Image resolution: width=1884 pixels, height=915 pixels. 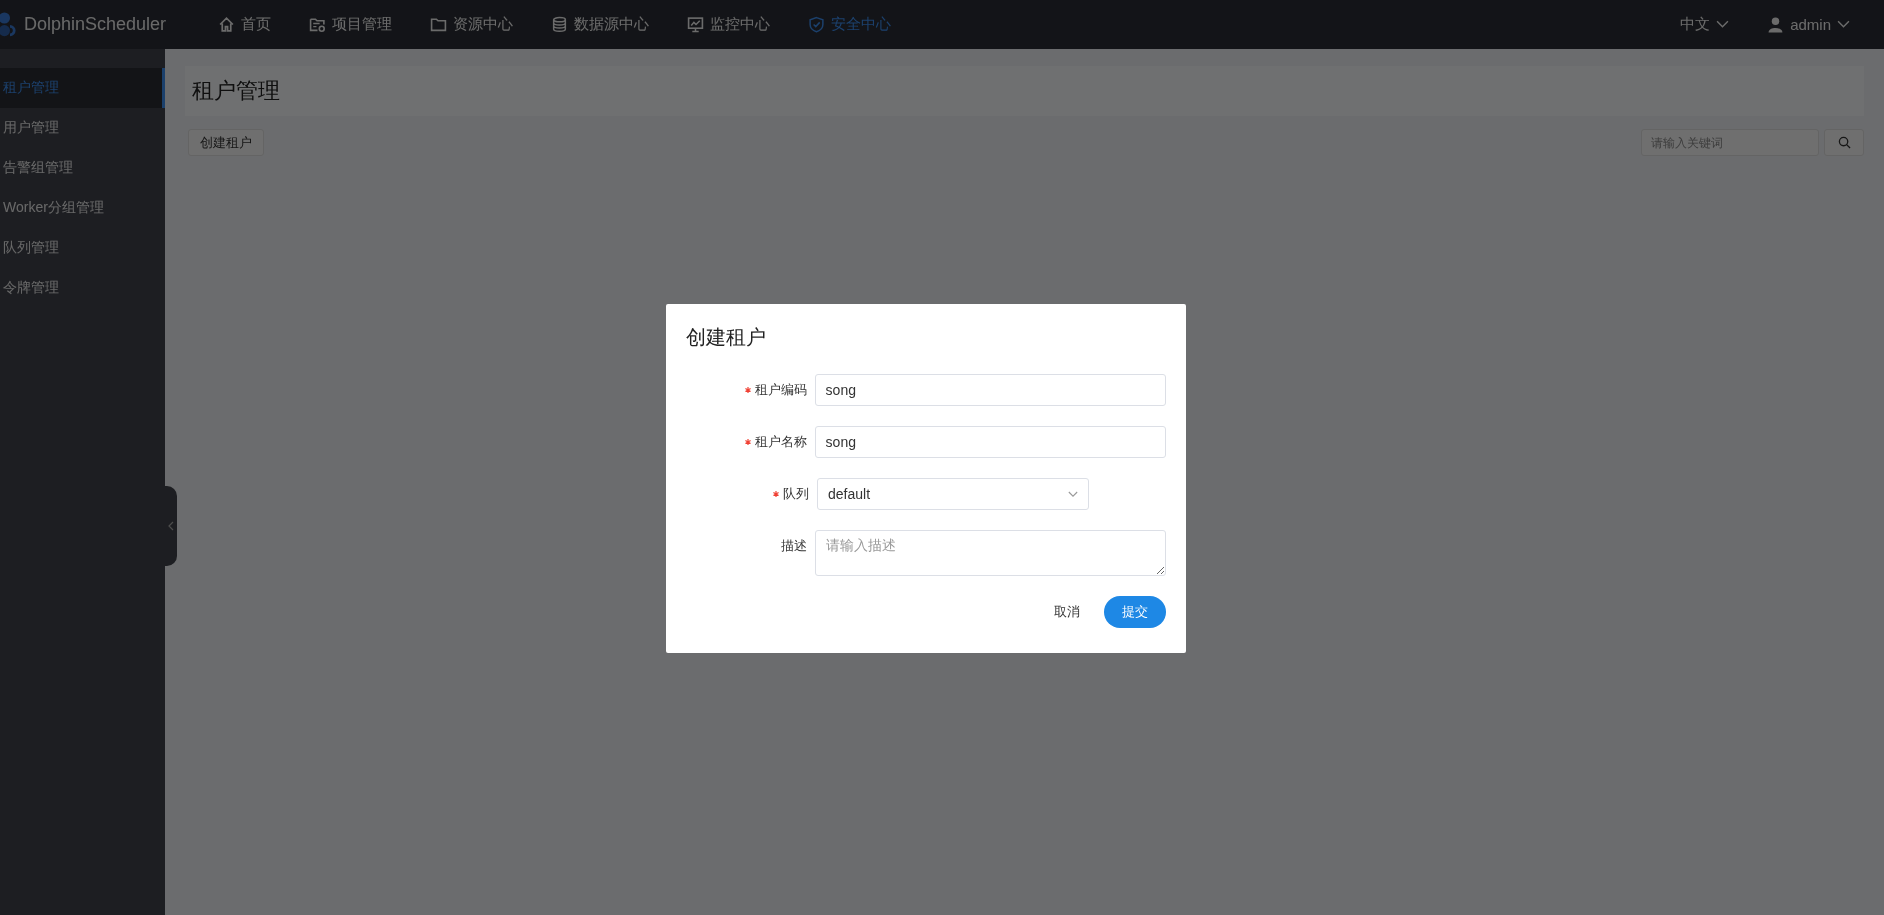 What do you see at coordinates (171, 526) in the screenshot?
I see `collapse-handle` at bounding box center [171, 526].